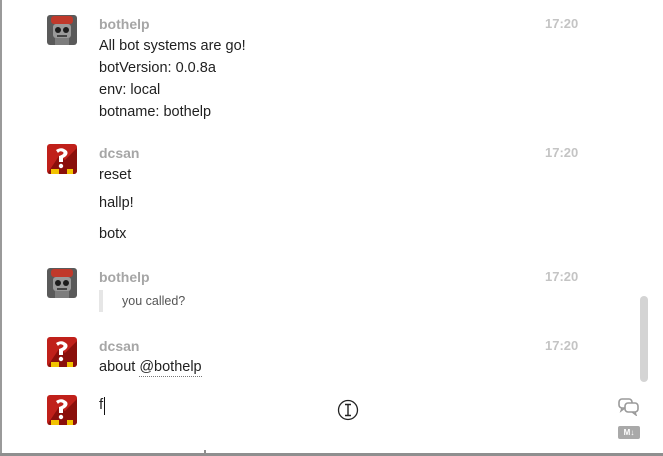  Describe the element at coordinates (205, 453) in the screenshot. I see `window-divider` at that location.